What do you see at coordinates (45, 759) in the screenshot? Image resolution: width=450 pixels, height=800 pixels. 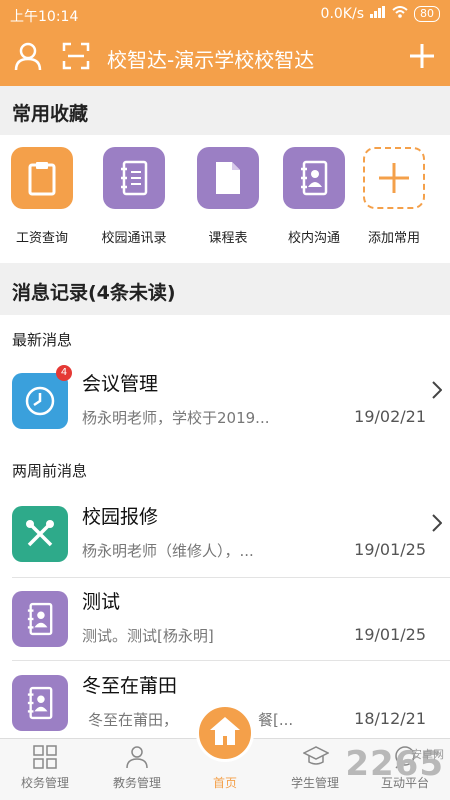 I see `grid-icon` at bounding box center [45, 759].